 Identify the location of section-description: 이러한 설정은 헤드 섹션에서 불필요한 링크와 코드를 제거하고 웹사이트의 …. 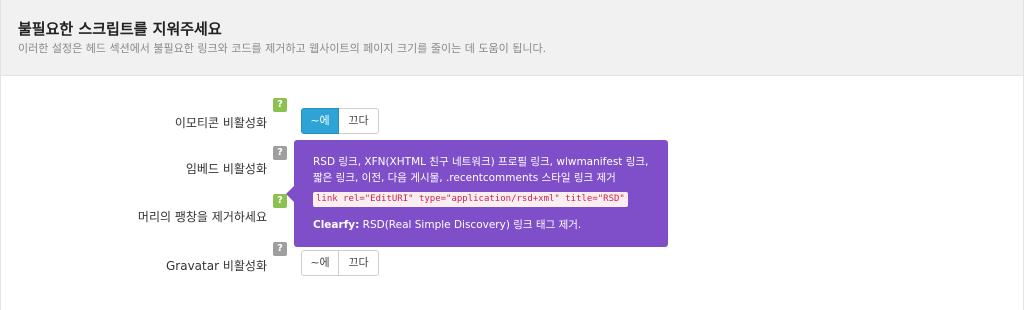
(282, 48).